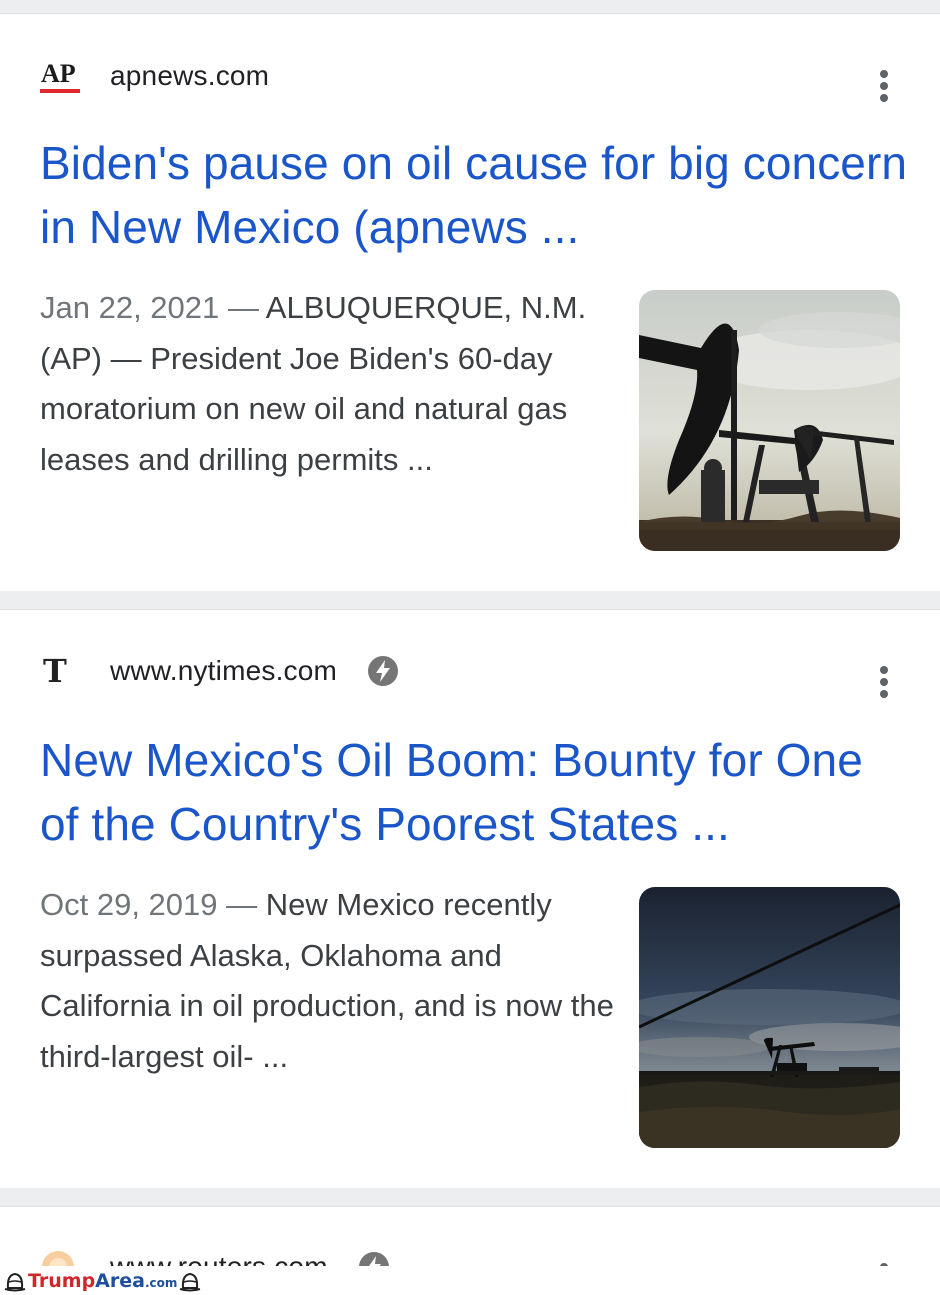  Describe the element at coordinates (470, 7) in the screenshot. I see `top-divider` at that location.